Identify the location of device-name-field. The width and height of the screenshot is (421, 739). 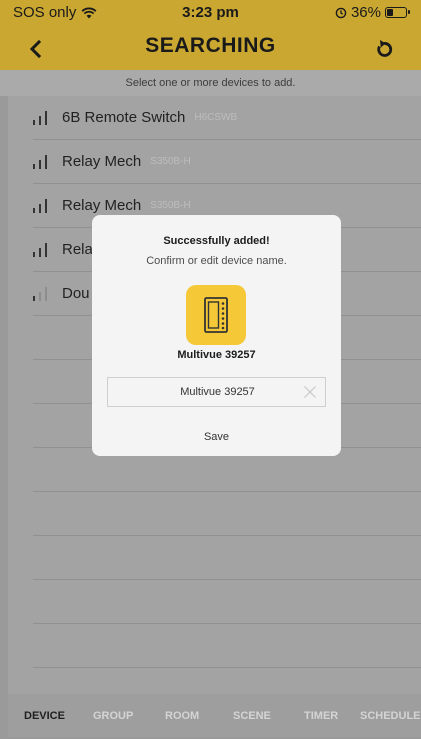
(217, 392).